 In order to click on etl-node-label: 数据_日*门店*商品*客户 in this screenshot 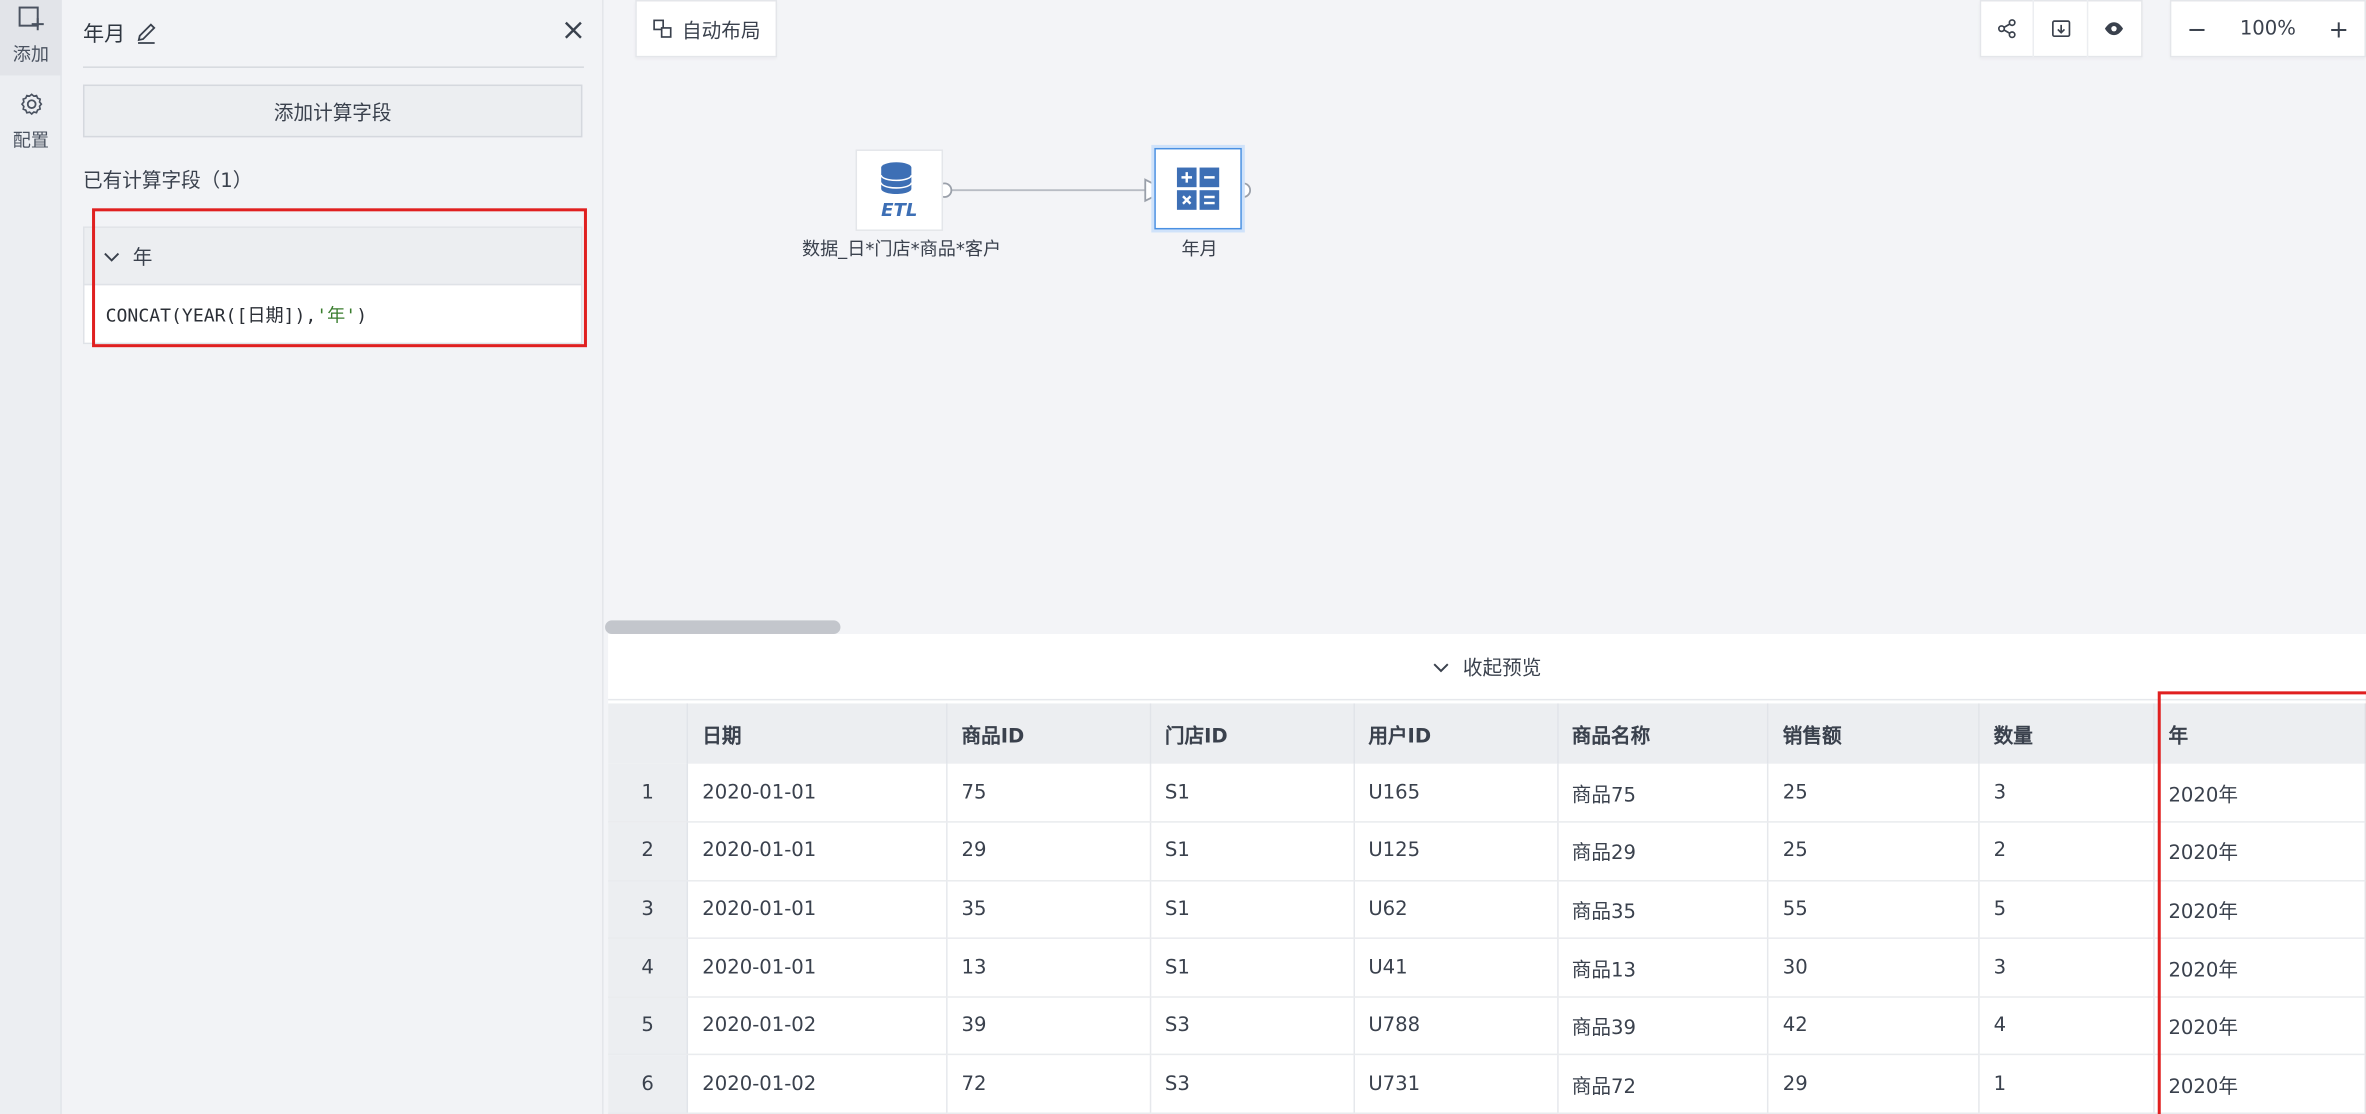, I will do `click(901, 249)`.